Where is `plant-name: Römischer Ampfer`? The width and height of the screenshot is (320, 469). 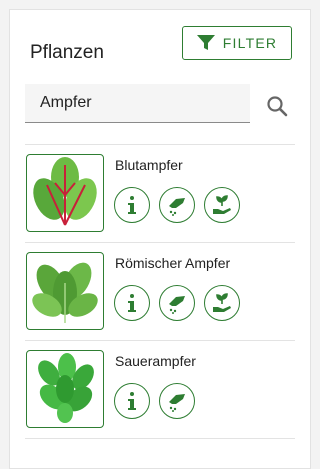
plant-name: Römischer Ampfer is located at coordinates (173, 263).